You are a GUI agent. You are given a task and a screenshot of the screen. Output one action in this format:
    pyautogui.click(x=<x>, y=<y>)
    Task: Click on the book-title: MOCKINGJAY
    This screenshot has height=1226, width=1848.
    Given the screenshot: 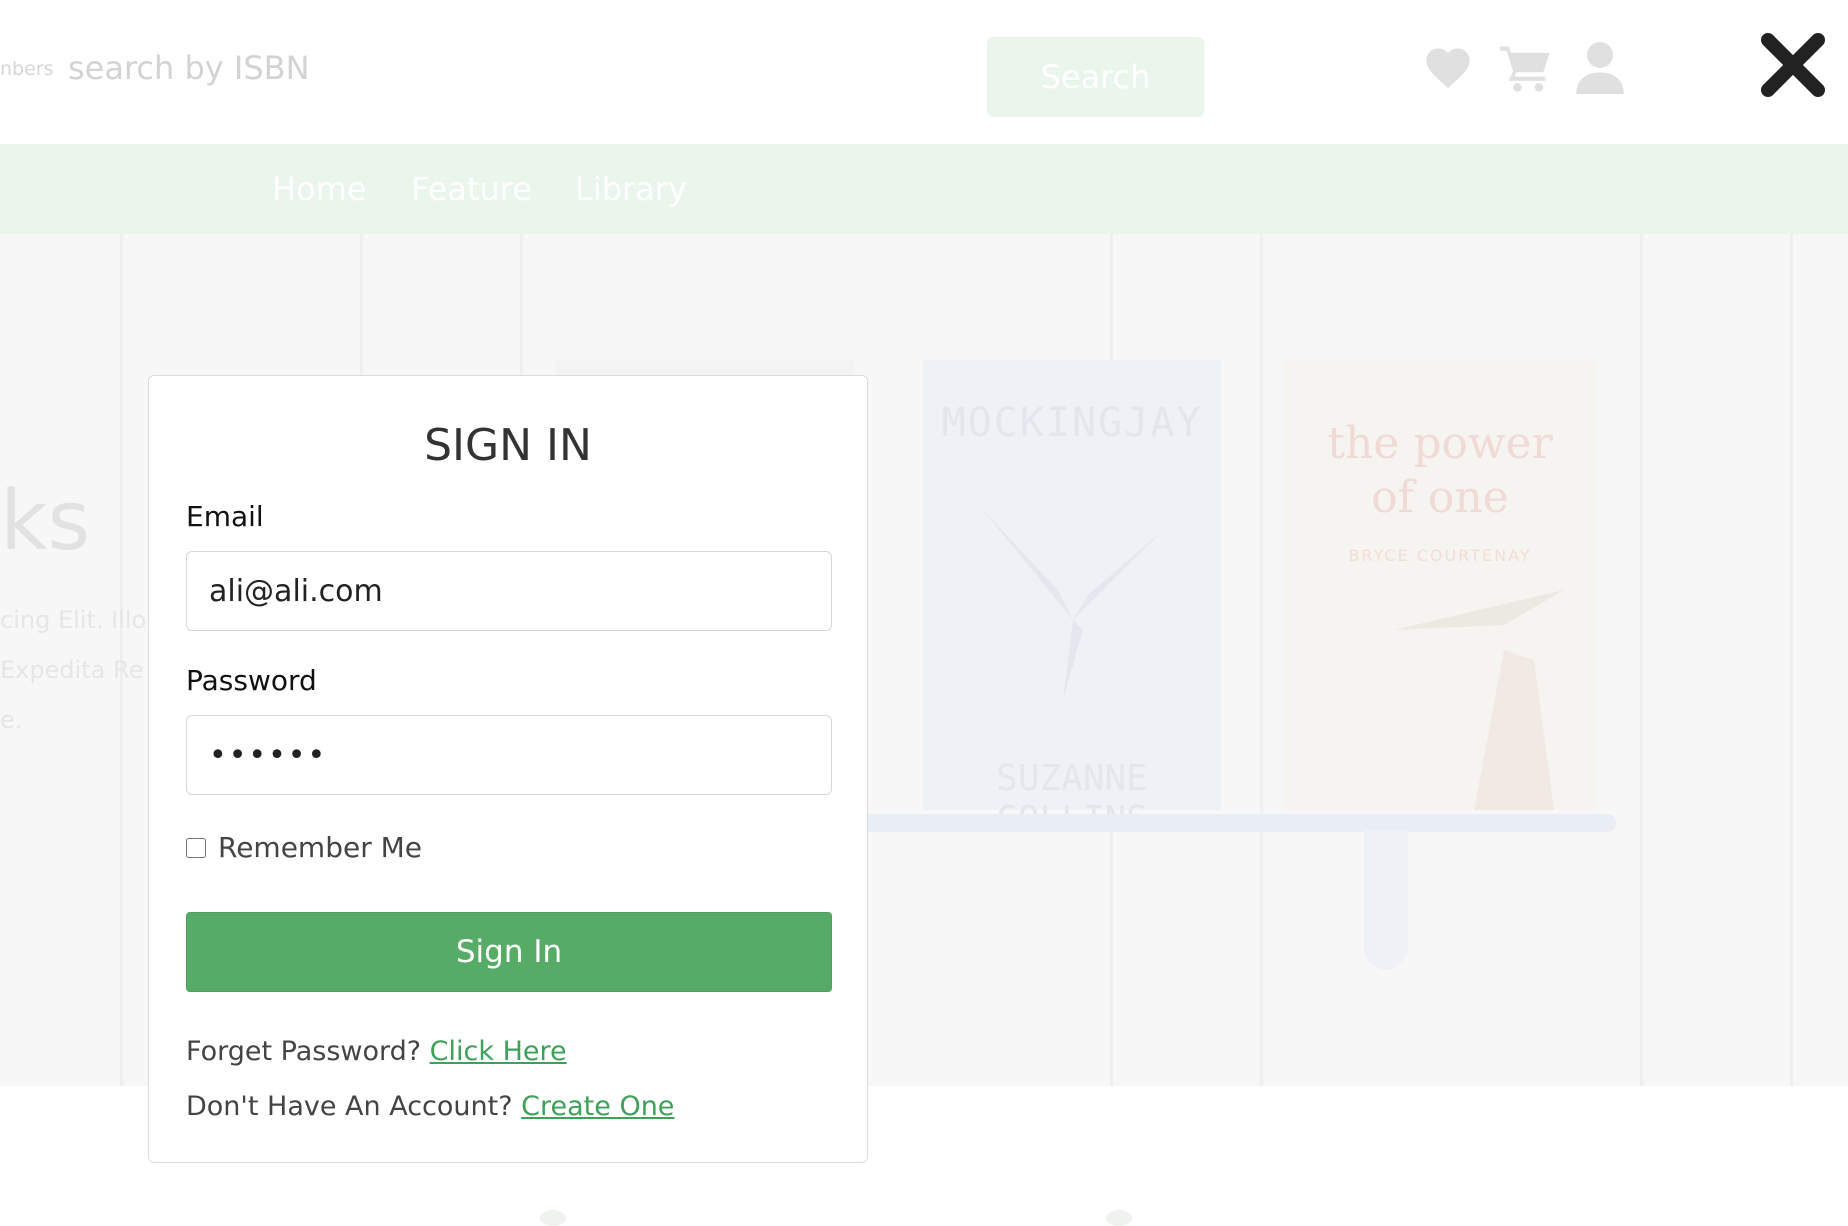 What is the action you would take?
    pyautogui.click(x=1072, y=423)
    